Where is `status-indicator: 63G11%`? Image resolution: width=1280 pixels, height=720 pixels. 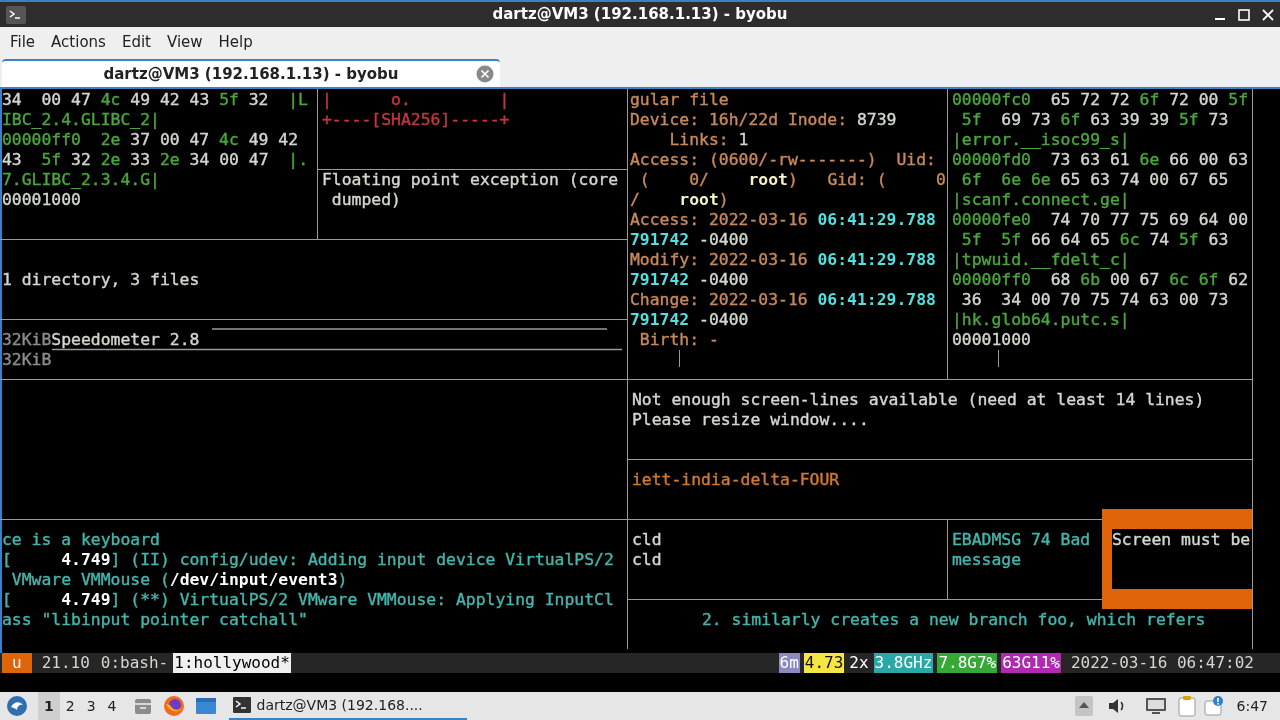
status-indicator: 63G11% is located at coordinates (1031, 662).